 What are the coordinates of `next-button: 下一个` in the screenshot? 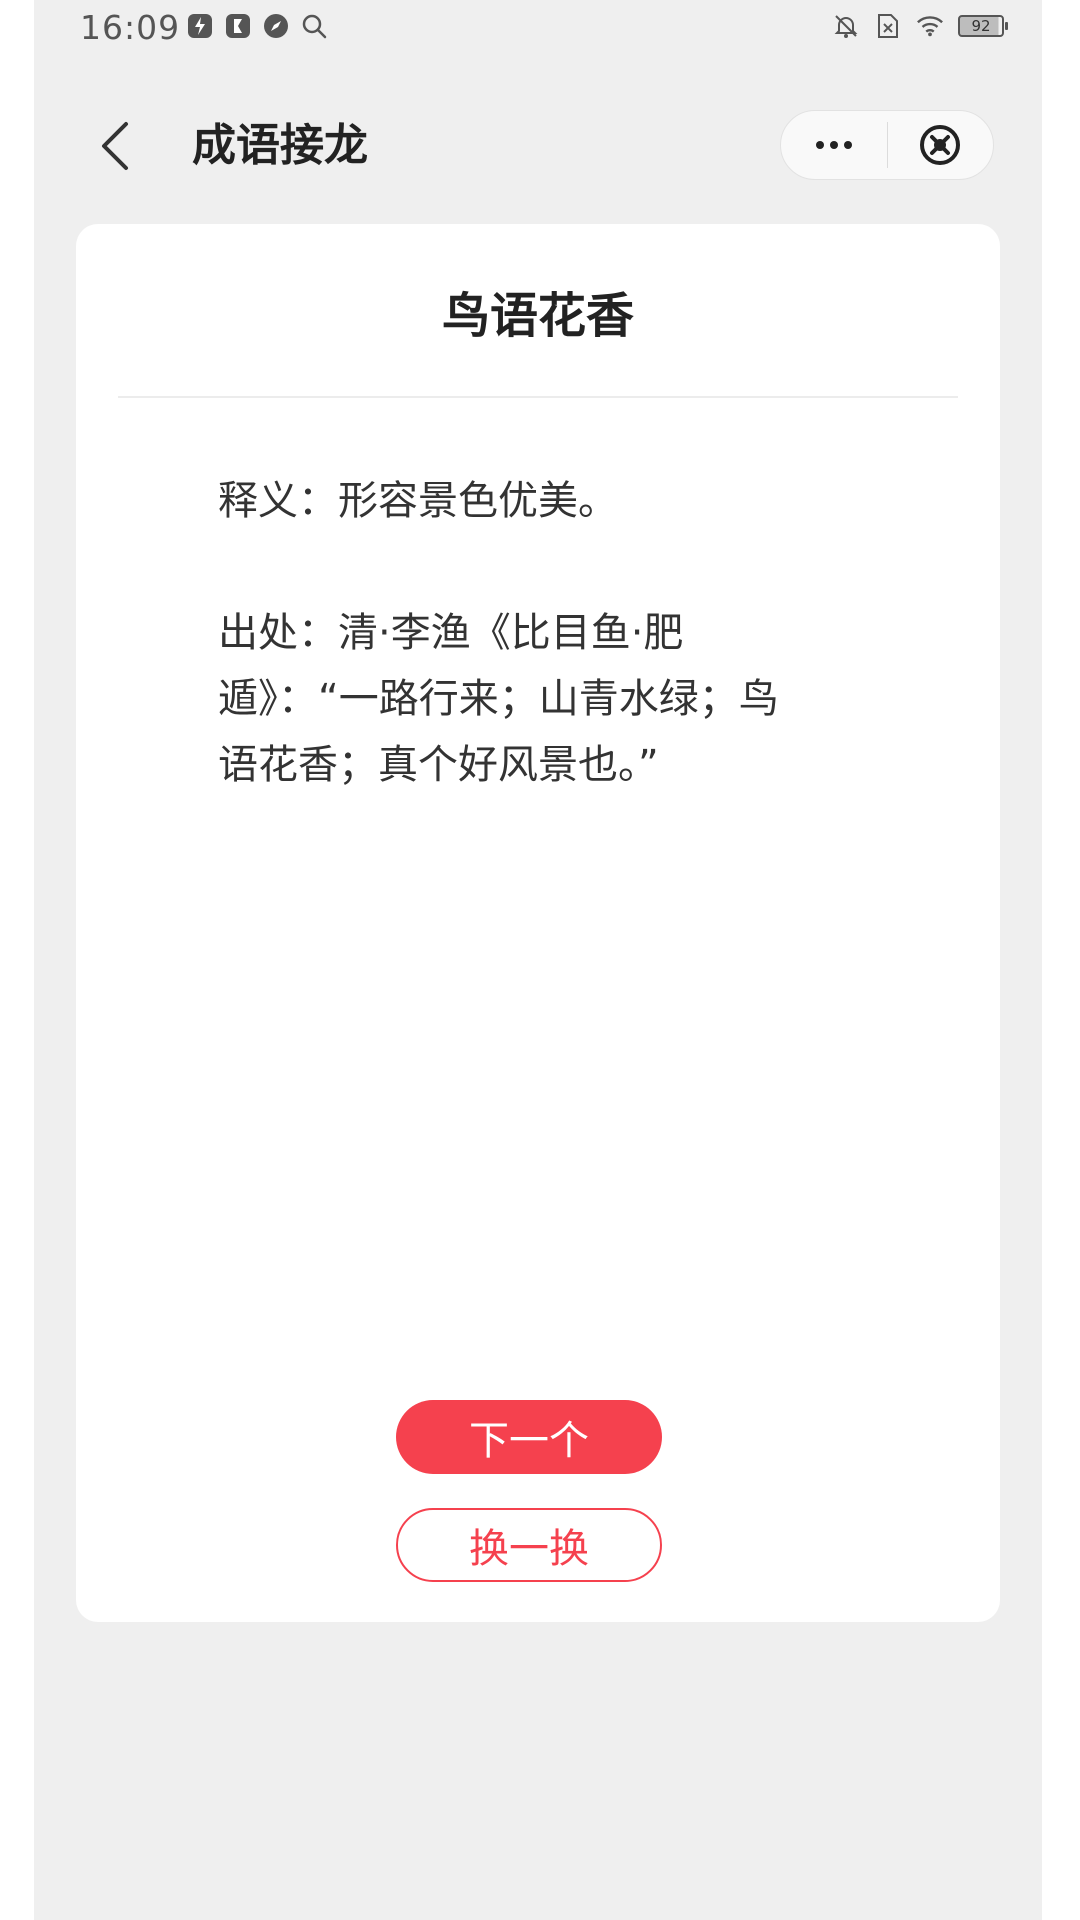 It's located at (529, 1437).